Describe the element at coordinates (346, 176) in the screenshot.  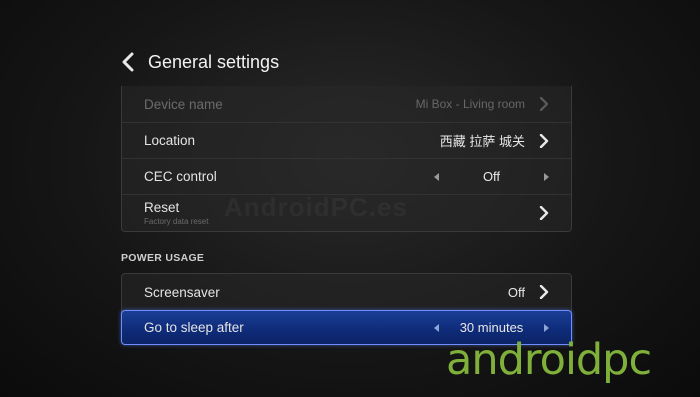
I see `cec-control-row: CEC control Off` at that location.